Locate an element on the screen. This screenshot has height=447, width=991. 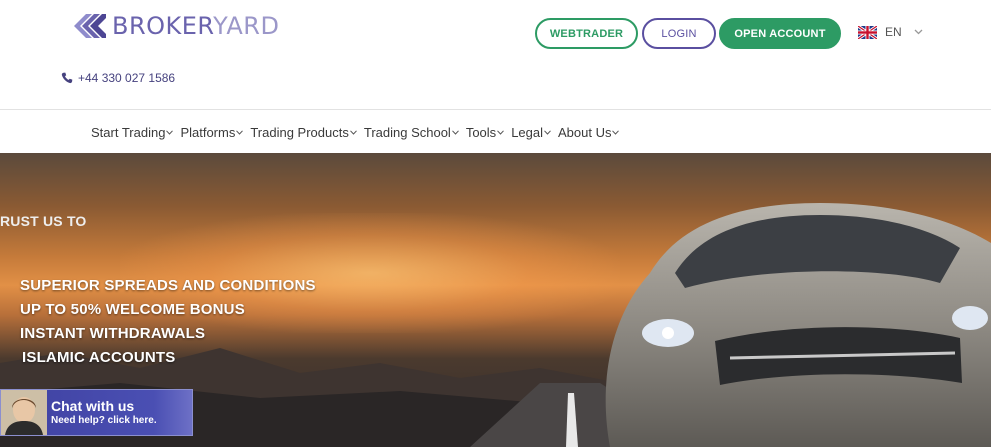
hero-feature-line: UP TO 50% WELCOME BONUS is located at coordinates (132, 309).